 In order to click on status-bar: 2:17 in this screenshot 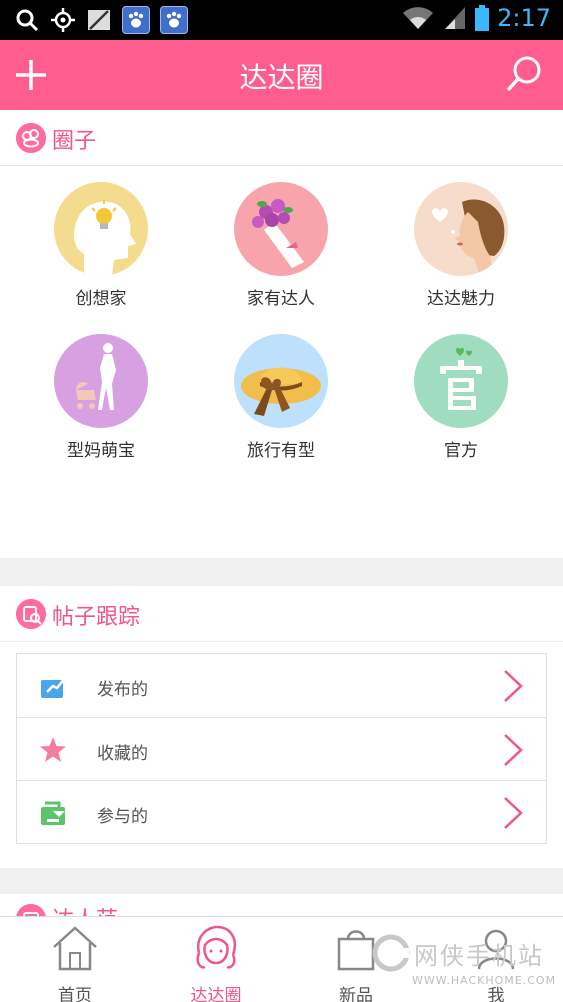, I will do `click(281, 20)`.